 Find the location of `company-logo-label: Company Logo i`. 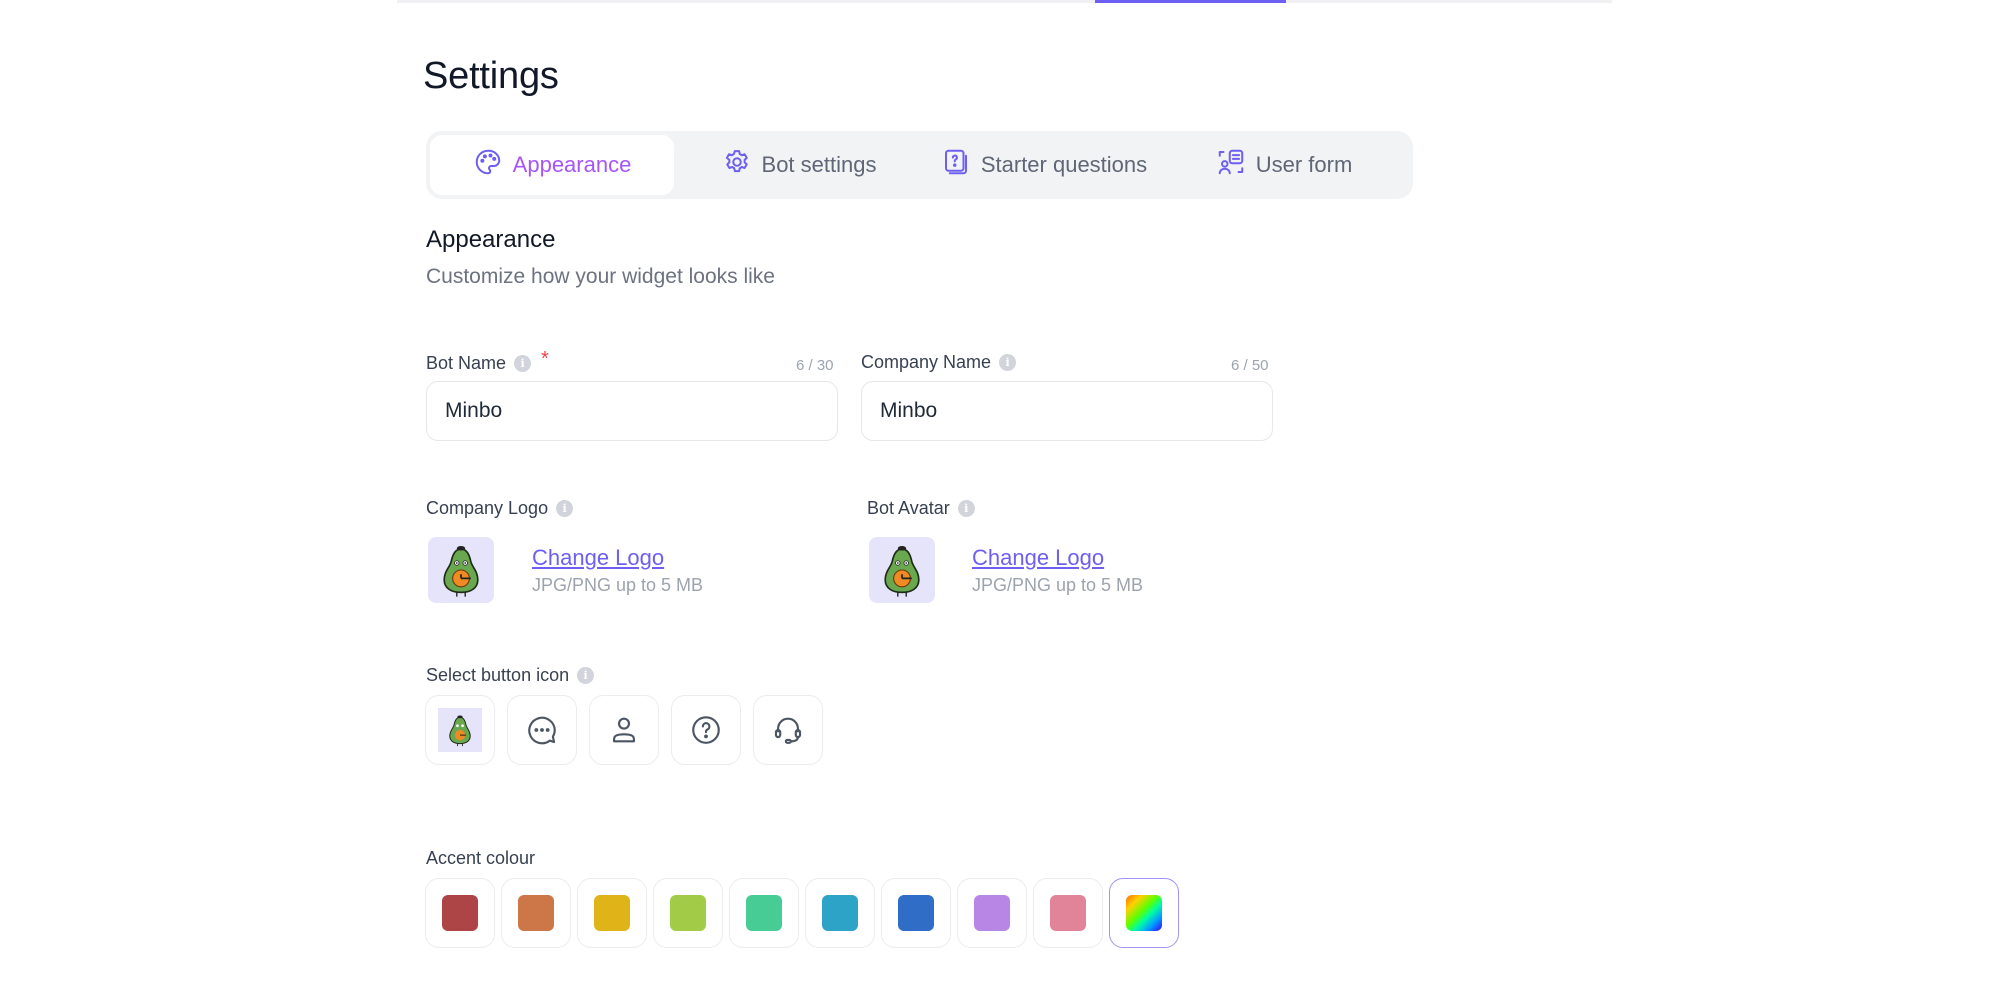

company-logo-label: Company Logo i is located at coordinates (500, 508).